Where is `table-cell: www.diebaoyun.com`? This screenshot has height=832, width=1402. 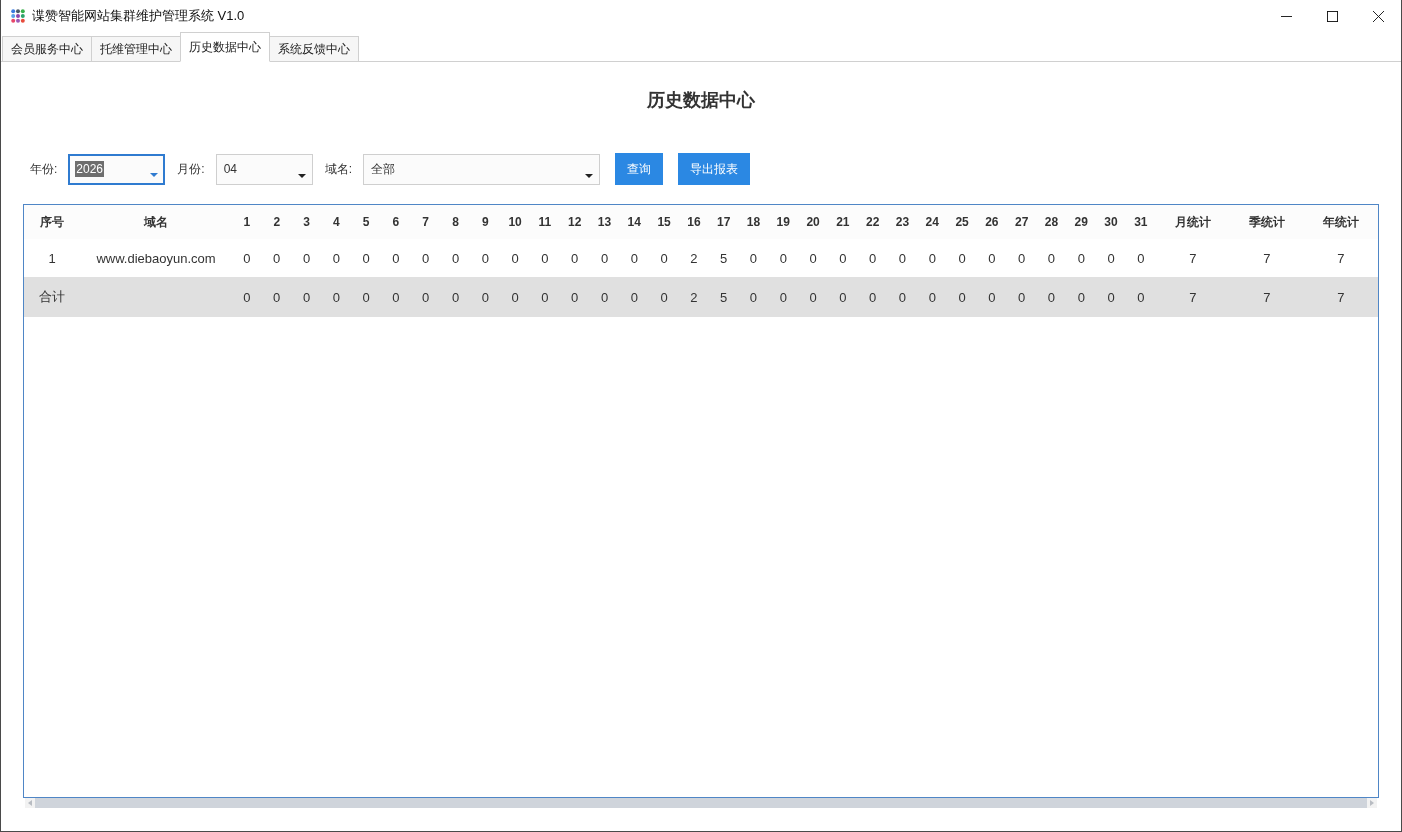 table-cell: www.diebaoyun.com is located at coordinates (156, 258).